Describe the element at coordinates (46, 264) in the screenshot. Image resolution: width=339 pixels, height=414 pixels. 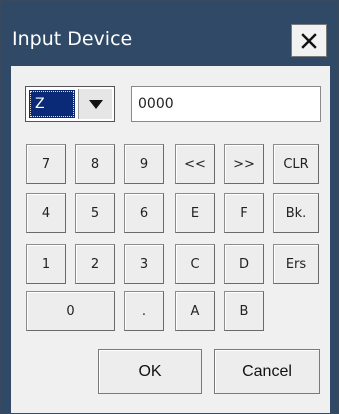
I see `key-1: 1` at that location.